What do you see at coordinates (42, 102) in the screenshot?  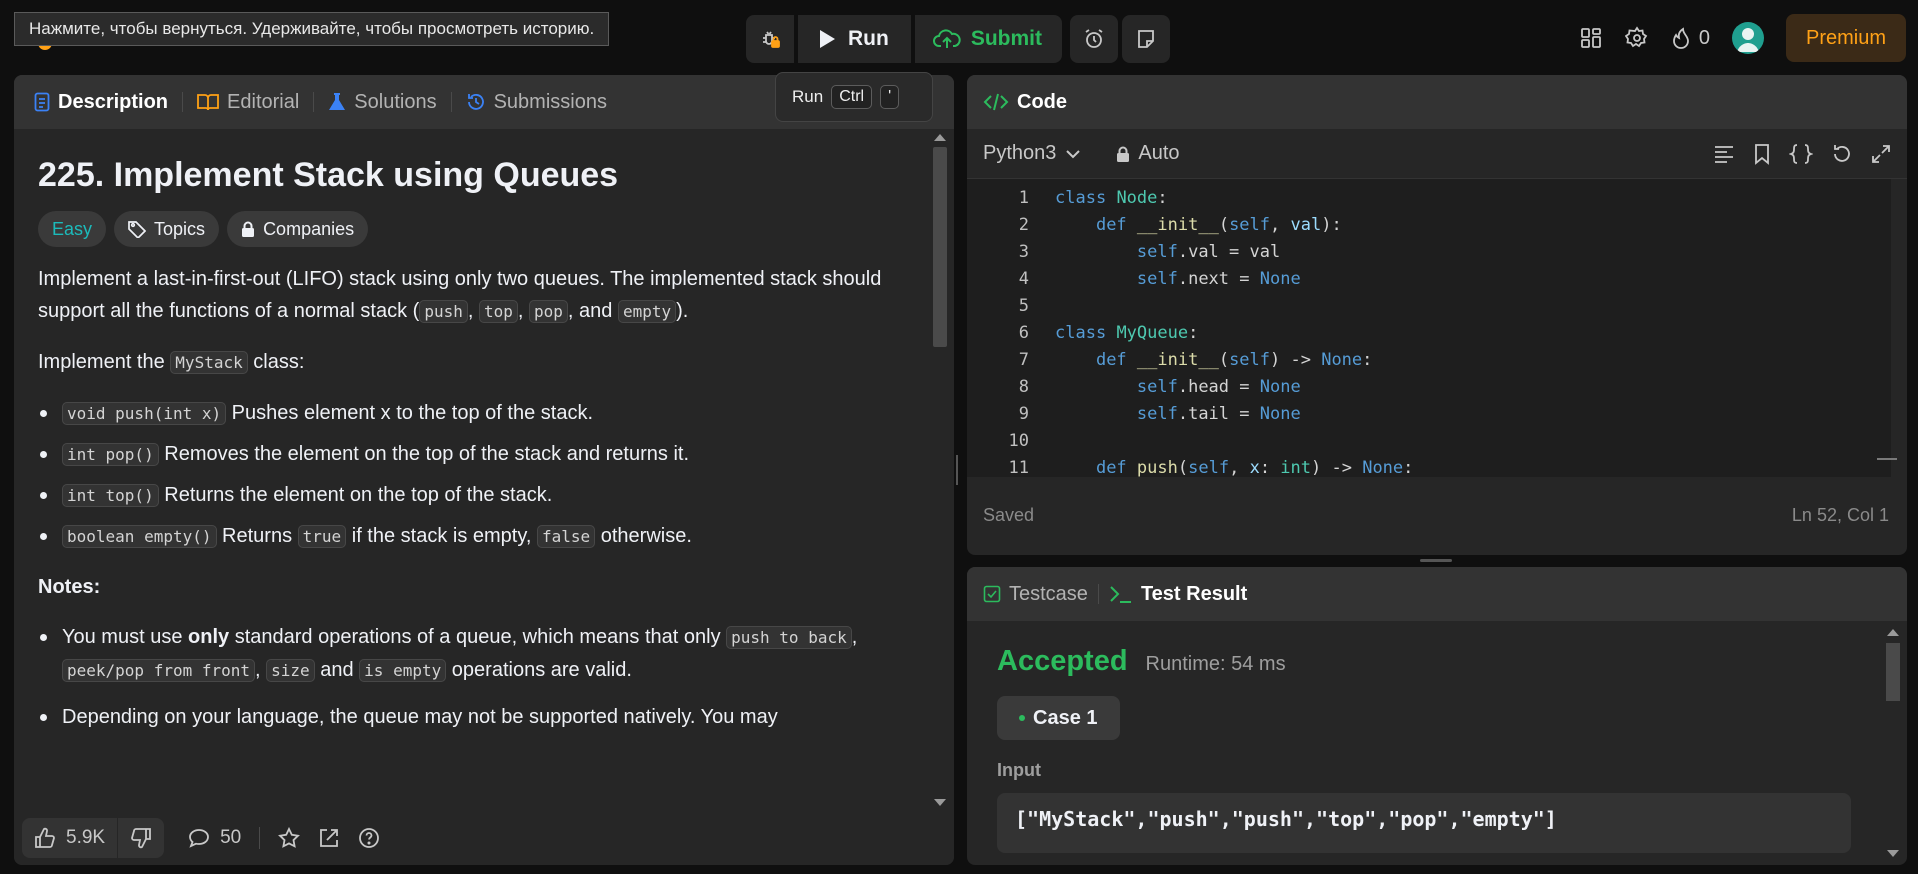 I see `document-icon` at bounding box center [42, 102].